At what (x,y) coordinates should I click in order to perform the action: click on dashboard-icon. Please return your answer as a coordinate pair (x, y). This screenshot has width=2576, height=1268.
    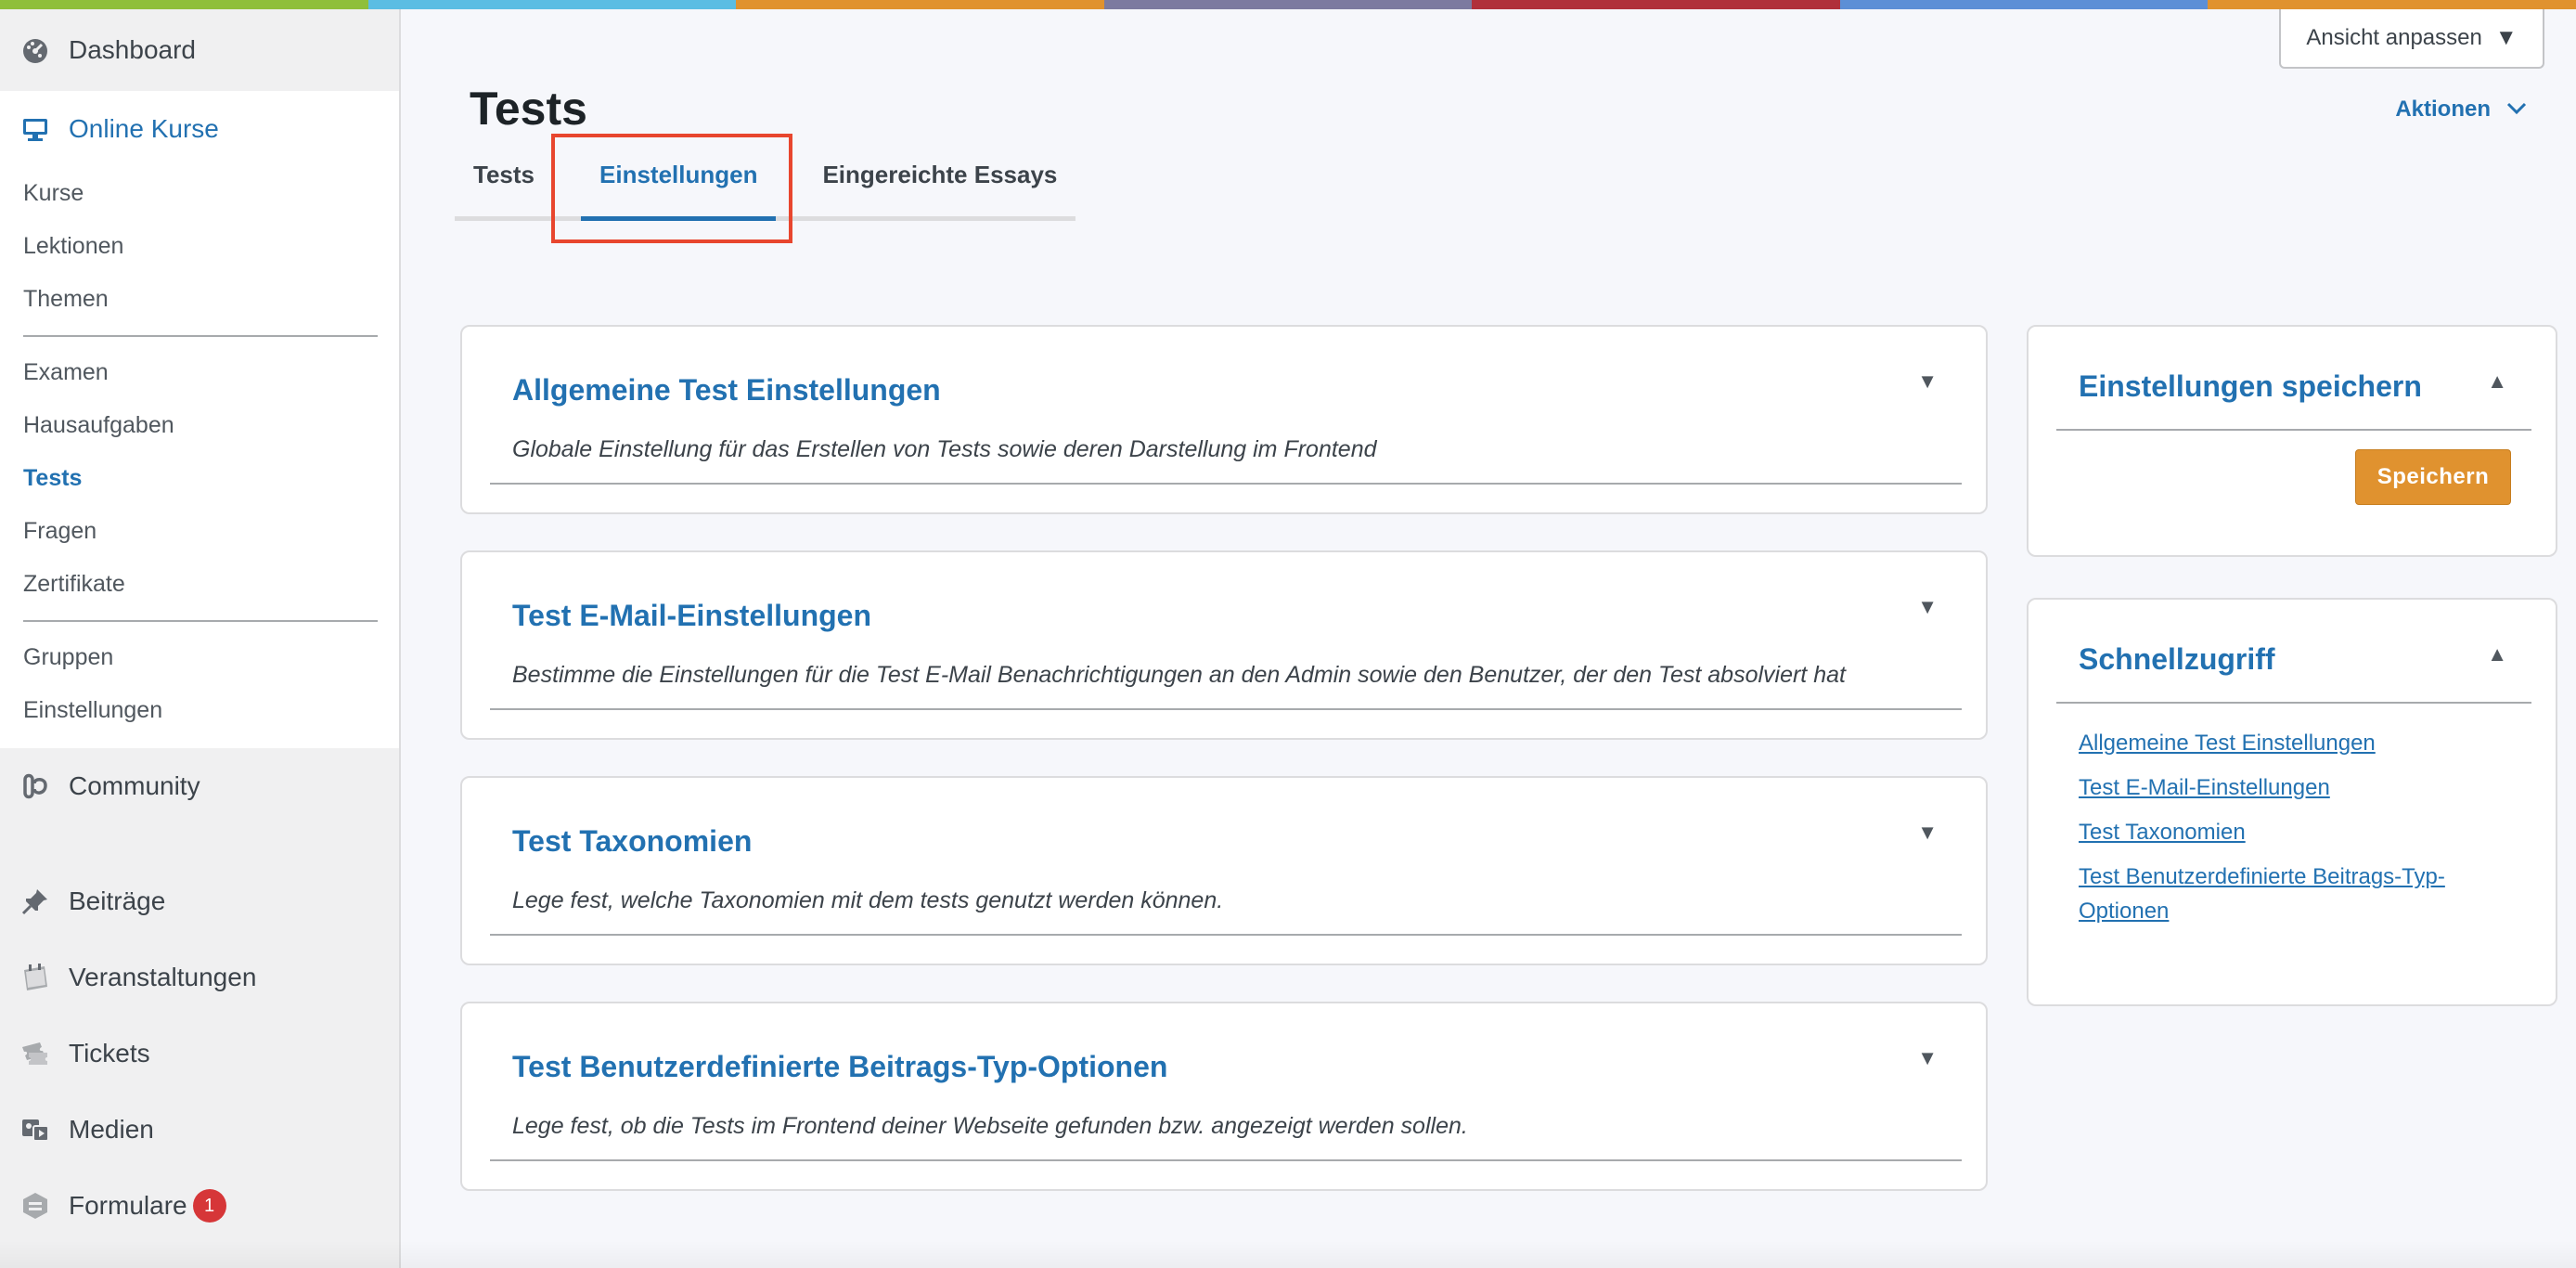
    Looking at the image, I should click on (35, 50).